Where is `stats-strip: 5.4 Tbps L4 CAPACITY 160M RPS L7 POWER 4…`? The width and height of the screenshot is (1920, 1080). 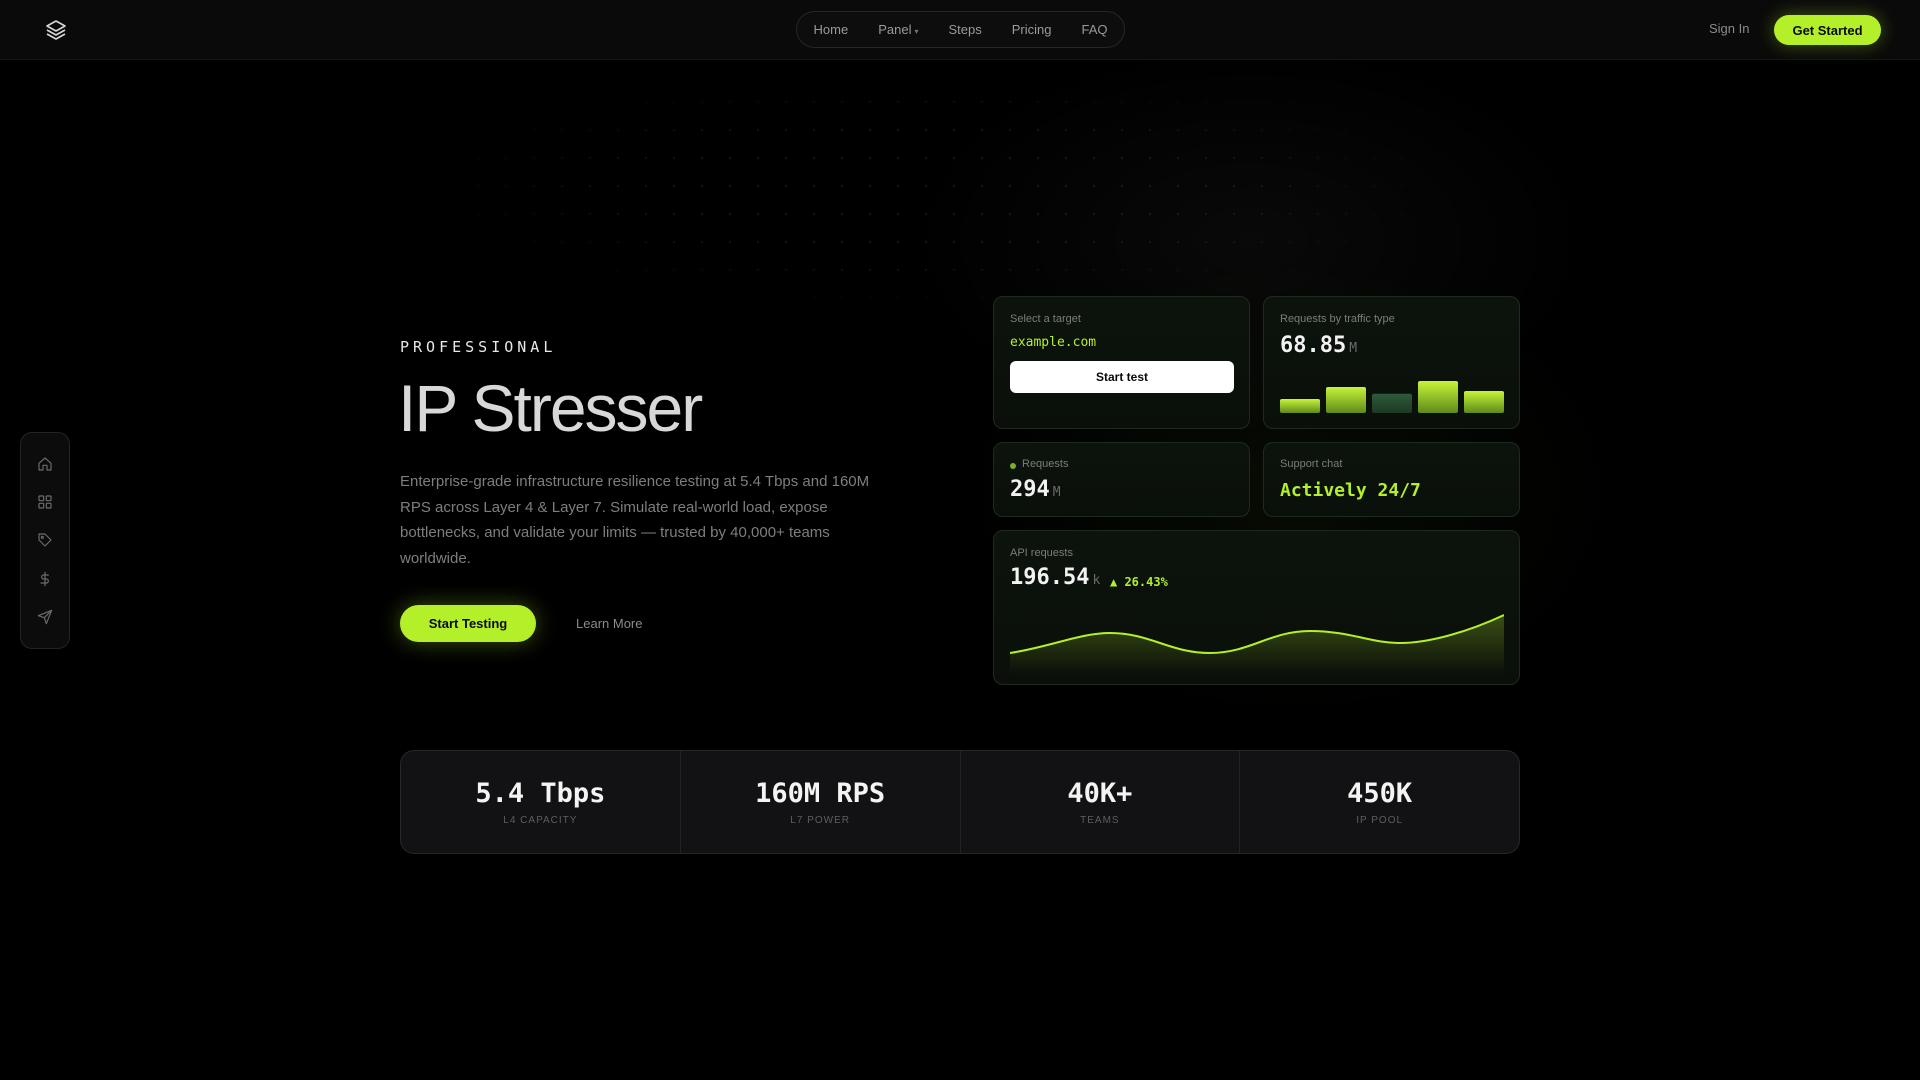
stats-strip: 5.4 Tbps L4 CAPACITY 160M RPS L7 POWER 4… is located at coordinates (960, 802).